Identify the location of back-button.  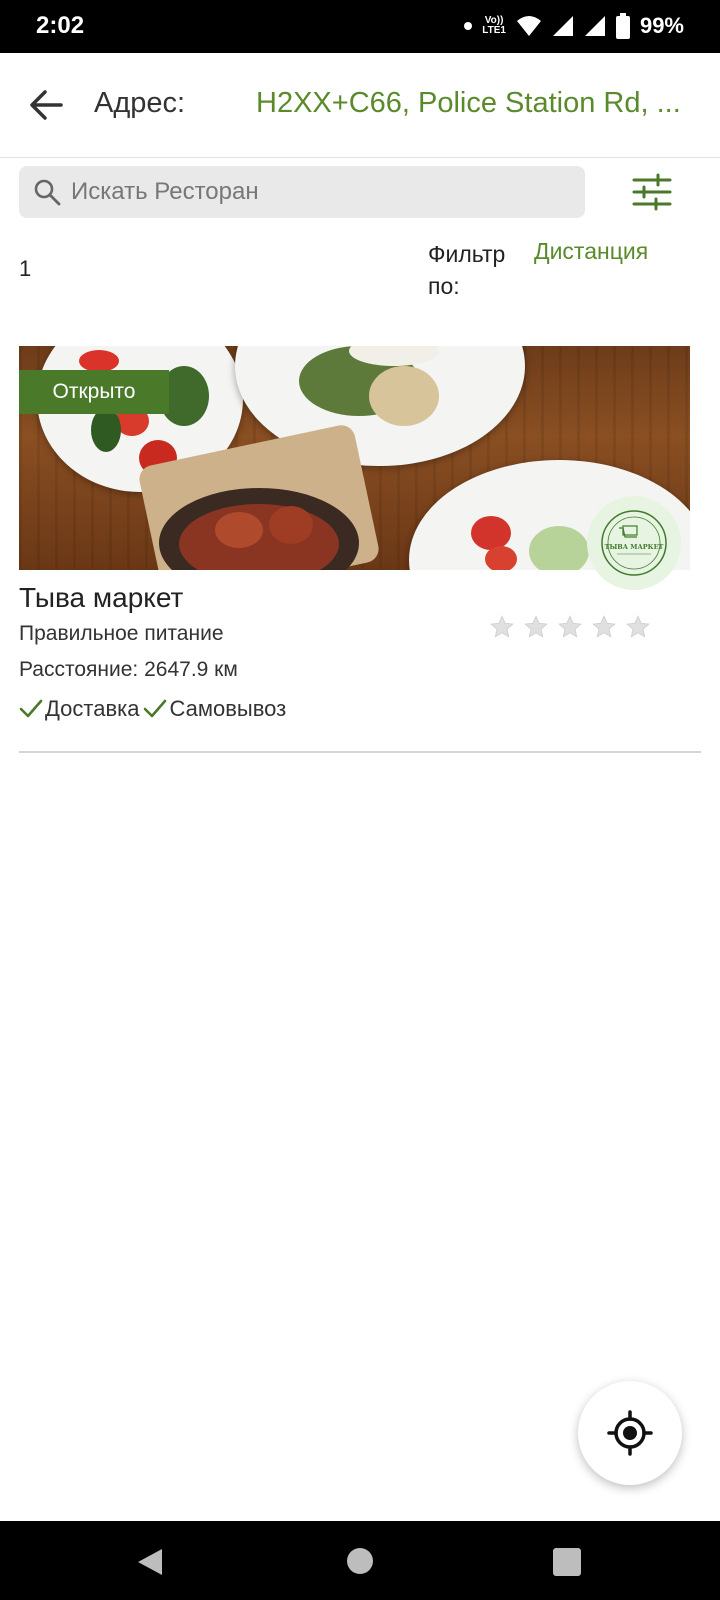
(46, 105).